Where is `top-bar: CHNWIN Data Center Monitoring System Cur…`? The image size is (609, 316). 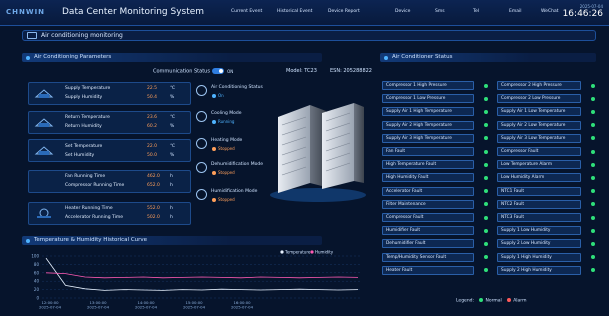 top-bar: CHNWIN Data Center Monitoring System Cur… is located at coordinates (304, 13).